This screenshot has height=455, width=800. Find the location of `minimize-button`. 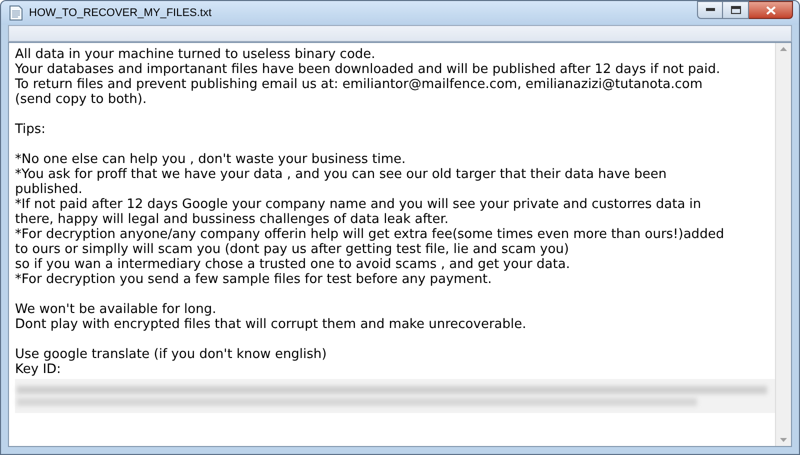

minimize-button is located at coordinates (710, 10).